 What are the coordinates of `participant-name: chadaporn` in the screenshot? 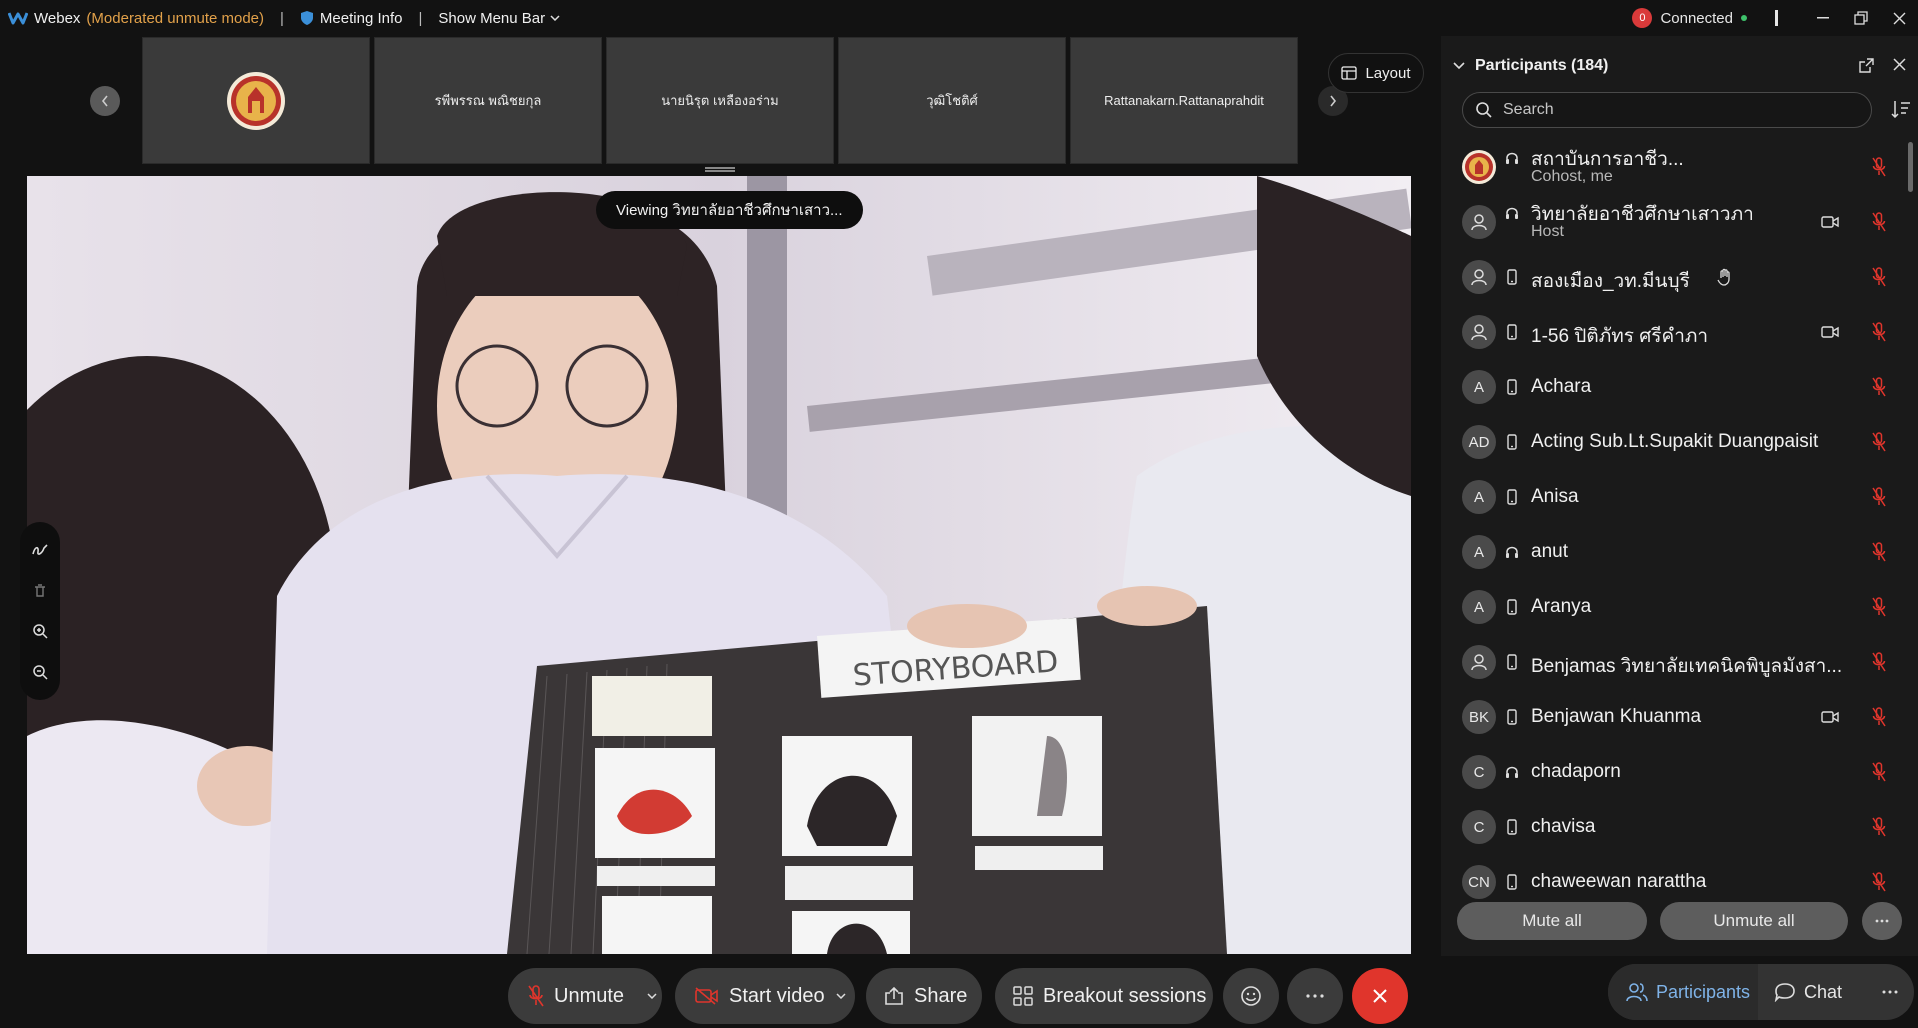 It's located at (1576, 771).